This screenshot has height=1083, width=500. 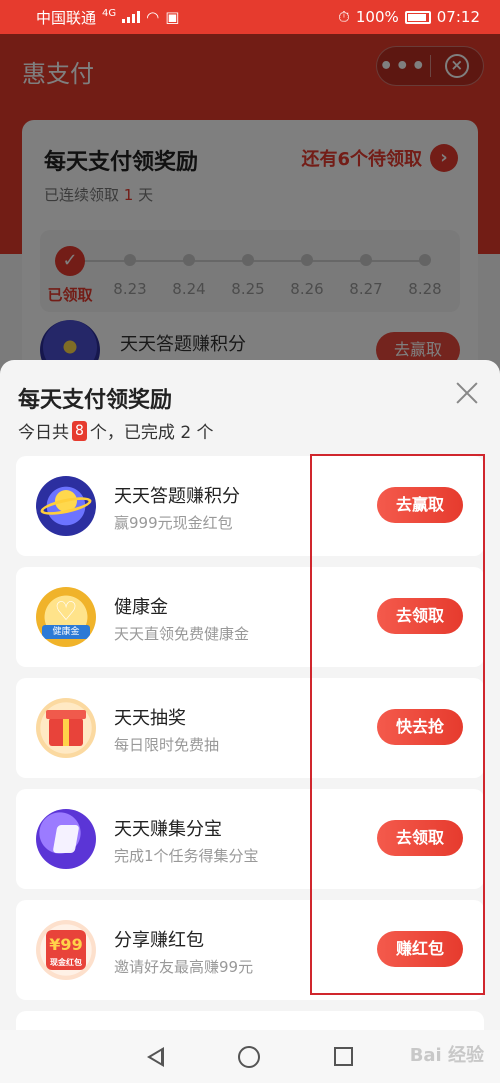 What do you see at coordinates (250, 17) in the screenshot?
I see `status-bar: 中国联通 4G ◠ ▣ ⏱ 100% 07:12` at bounding box center [250, 17].